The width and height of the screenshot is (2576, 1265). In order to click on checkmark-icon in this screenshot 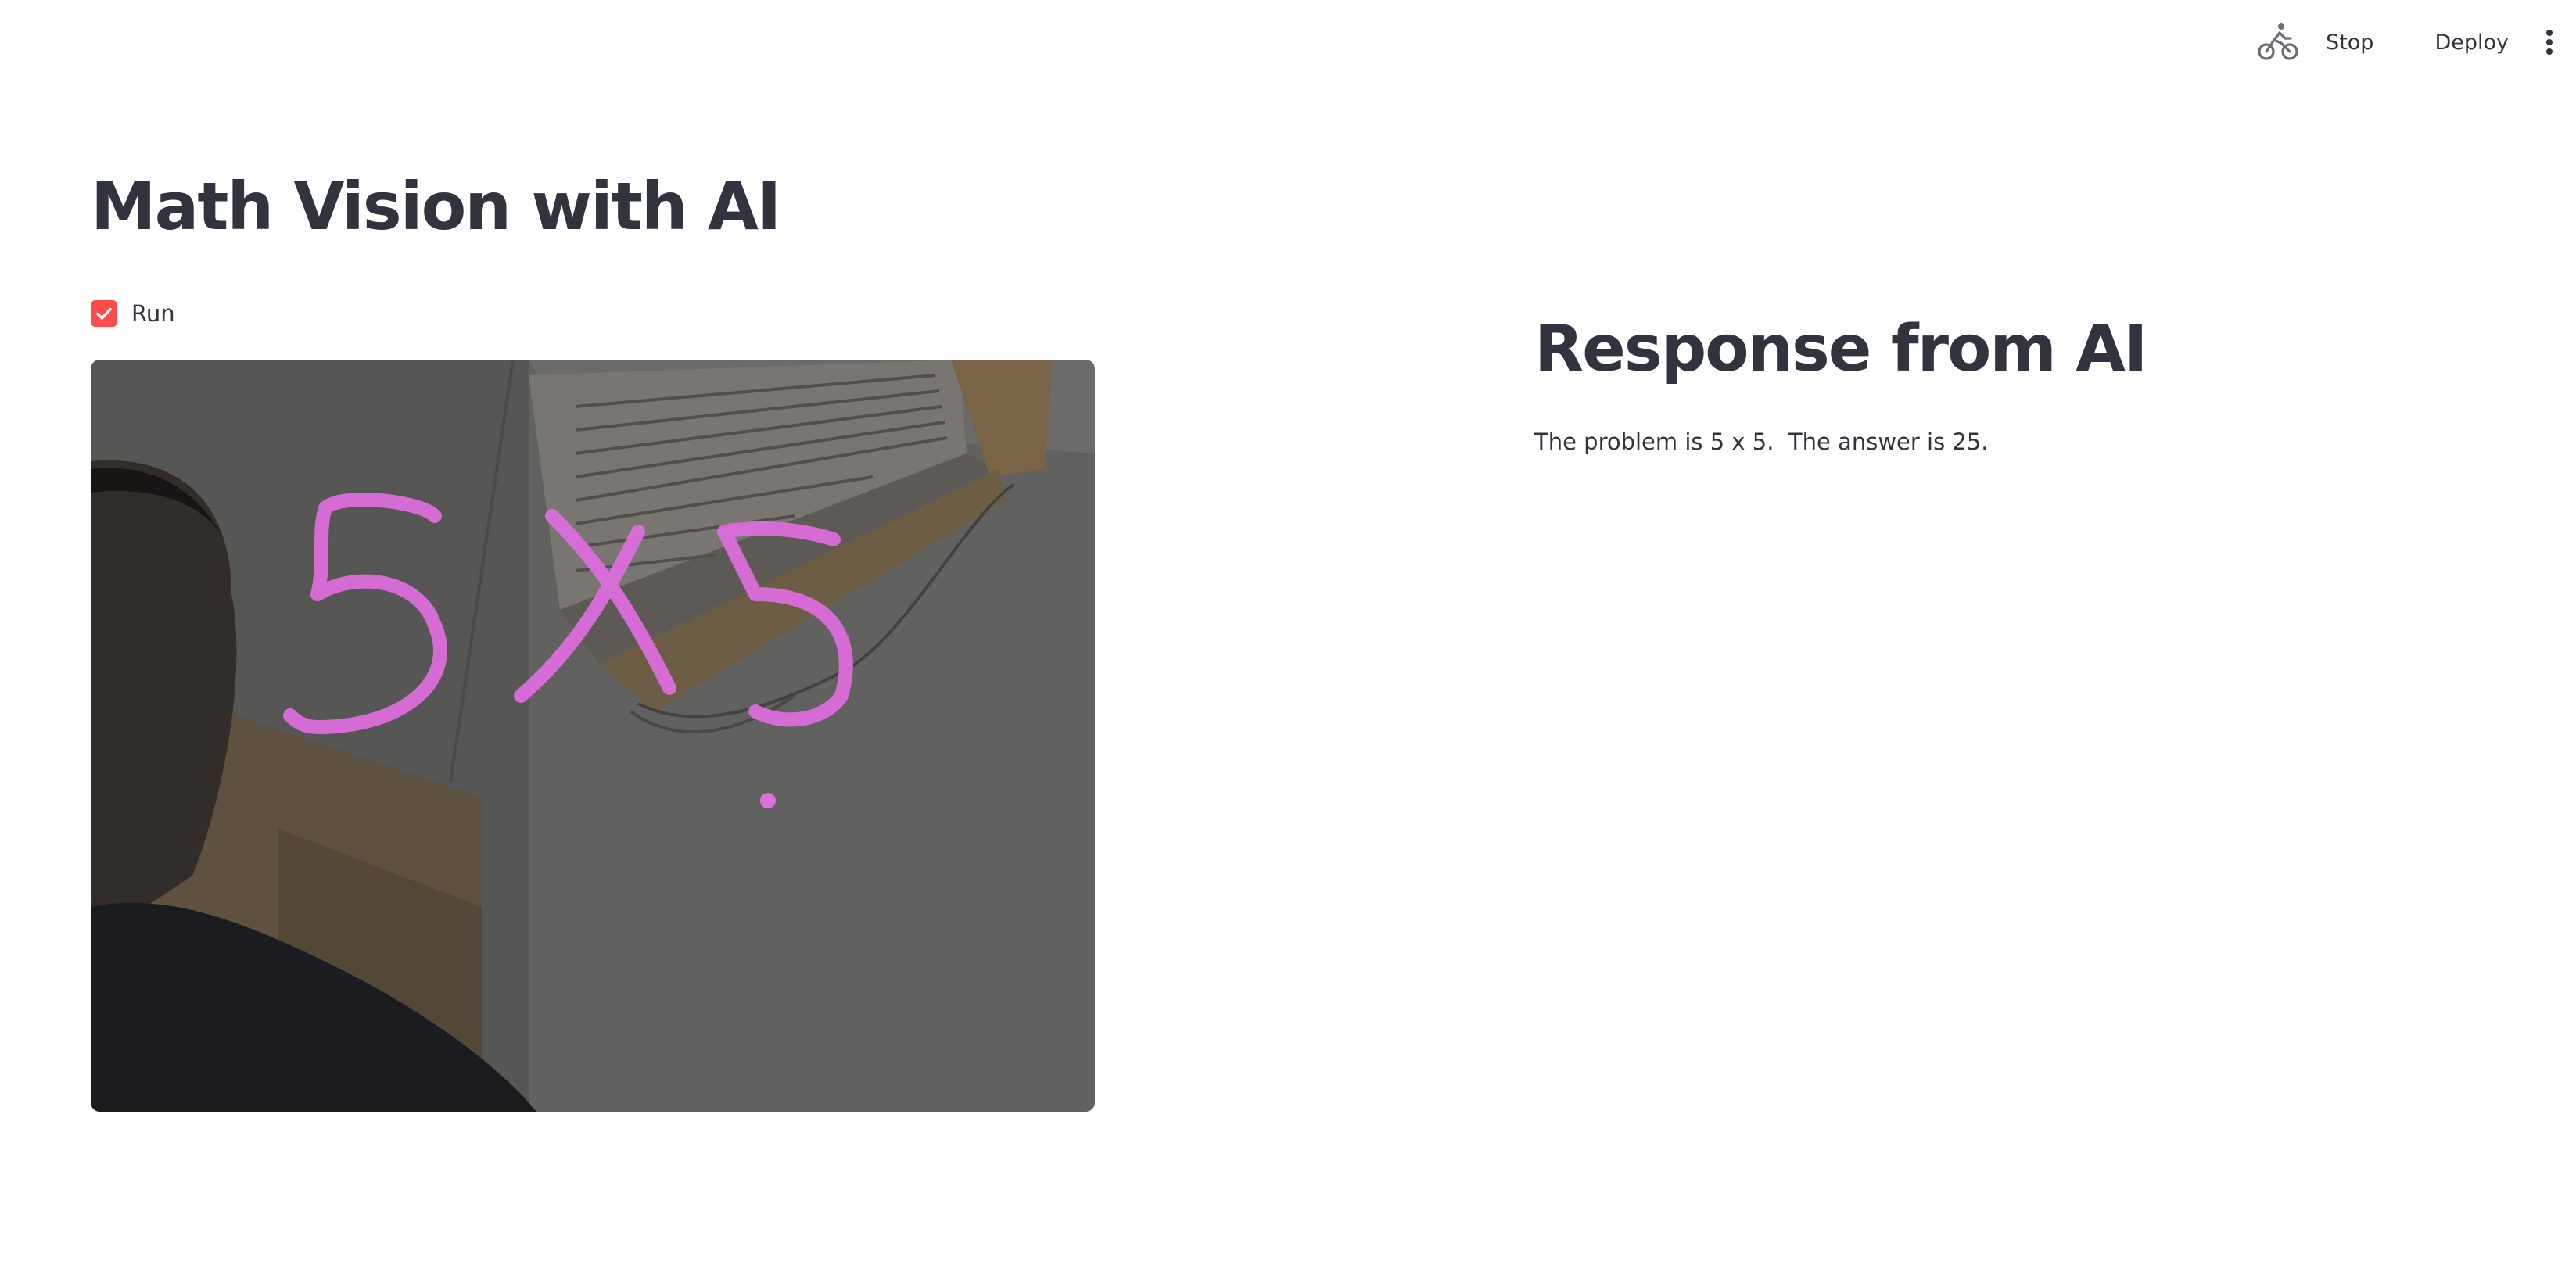, I will do `click(104, 313)`.